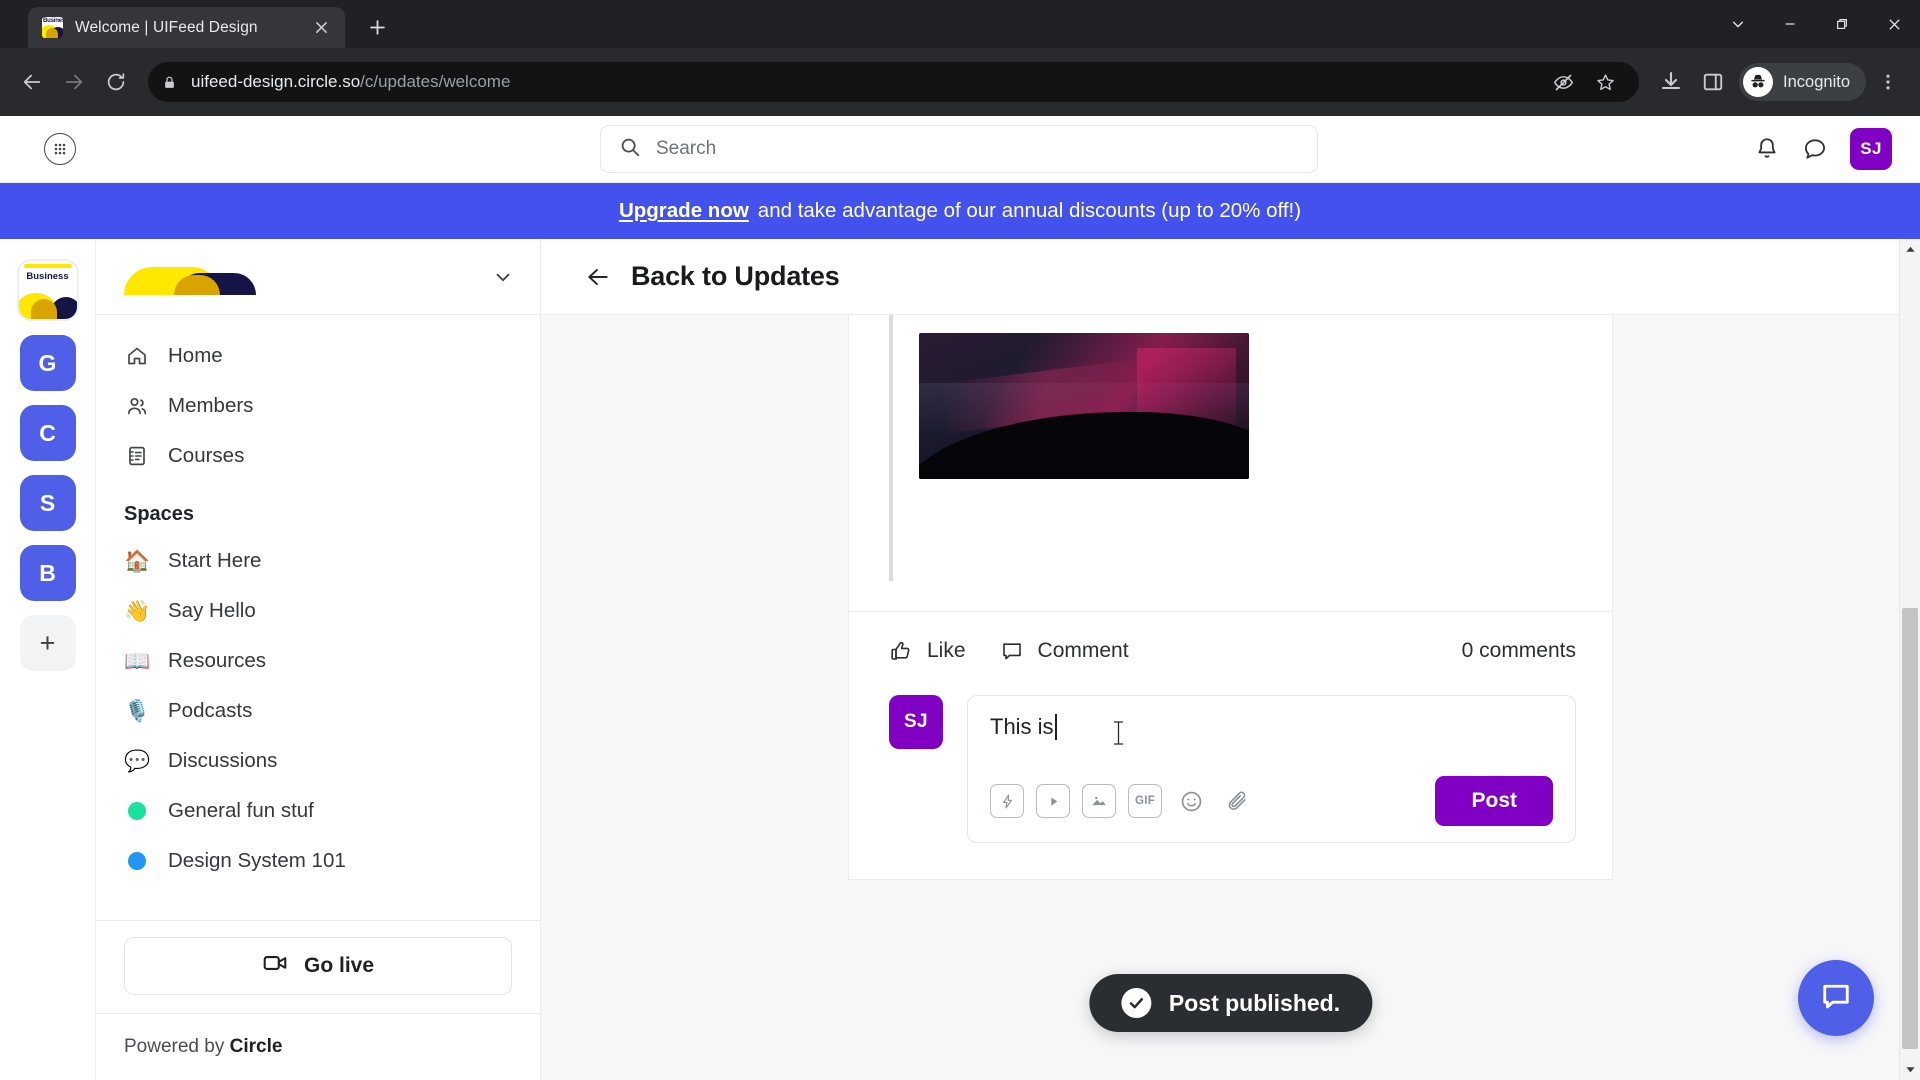 The image size is (1920, 1080). What do you see at coordinates (1099, 801) in the screenshot?
I see `image-icon` at bounding box center [1099, 801].